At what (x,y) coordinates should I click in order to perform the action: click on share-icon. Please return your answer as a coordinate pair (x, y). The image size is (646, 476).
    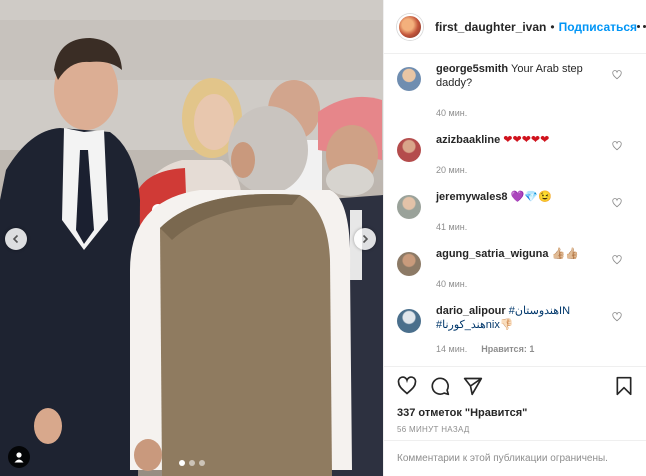
    Looking at the image, I should click on (473, 386).